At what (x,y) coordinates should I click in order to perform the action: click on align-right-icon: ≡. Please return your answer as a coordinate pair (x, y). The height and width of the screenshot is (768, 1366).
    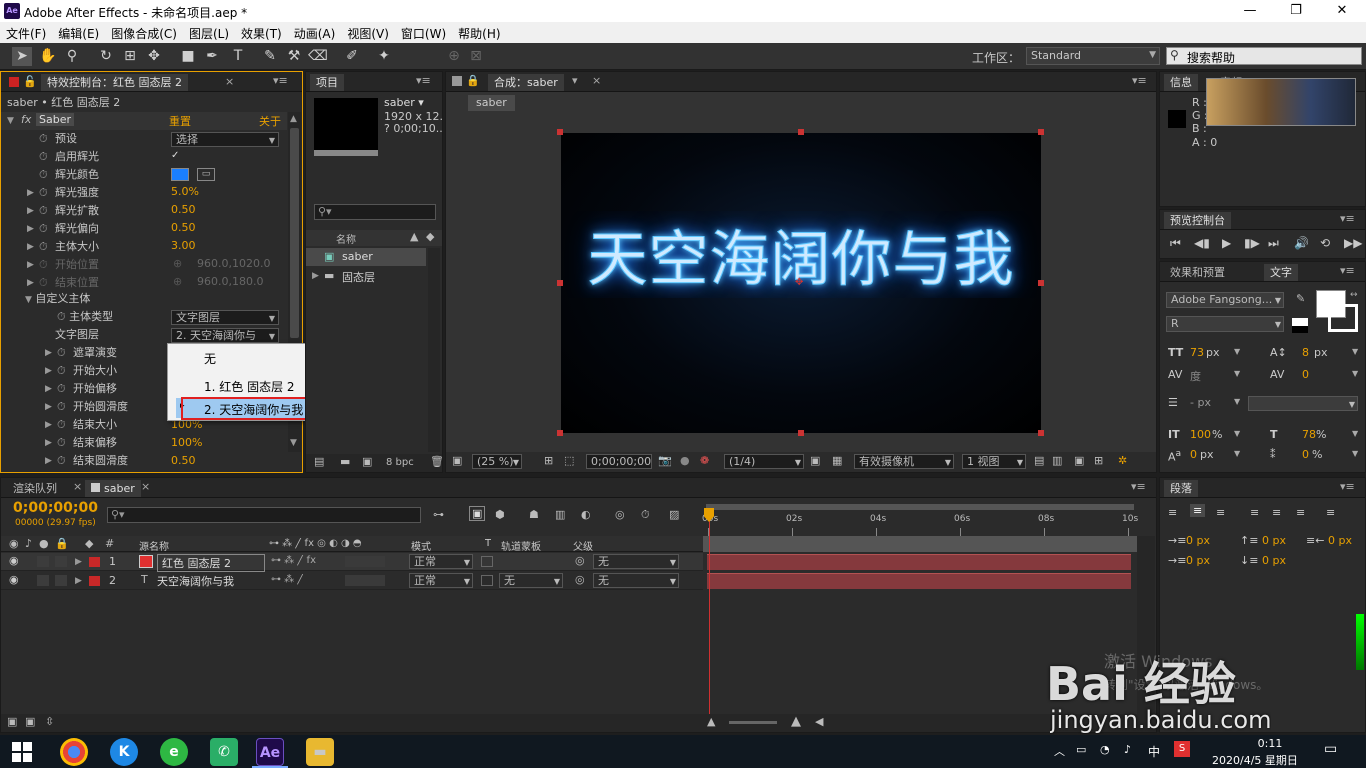
    Looking at the image, I should click on (1220, 512).